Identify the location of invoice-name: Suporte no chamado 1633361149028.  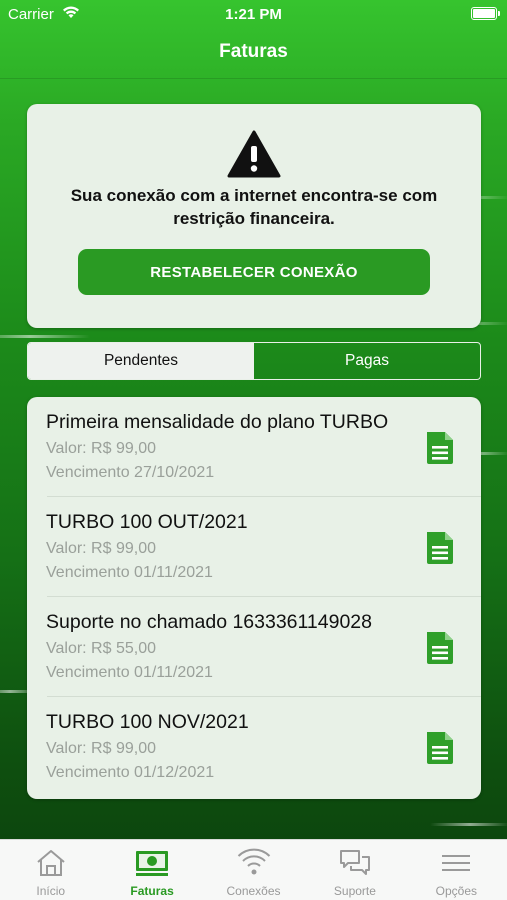
(209, 622).